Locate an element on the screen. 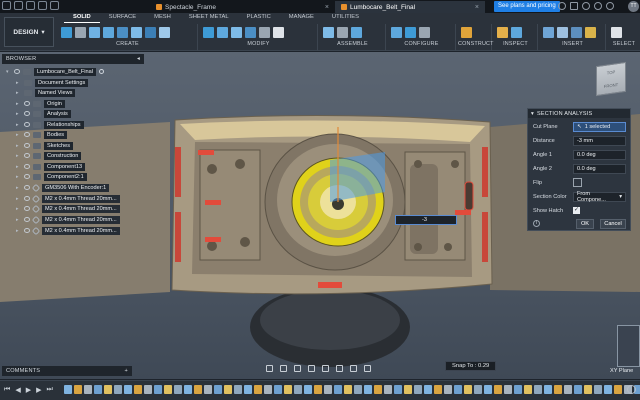  undo-icon is located at coordinates (42, 5).